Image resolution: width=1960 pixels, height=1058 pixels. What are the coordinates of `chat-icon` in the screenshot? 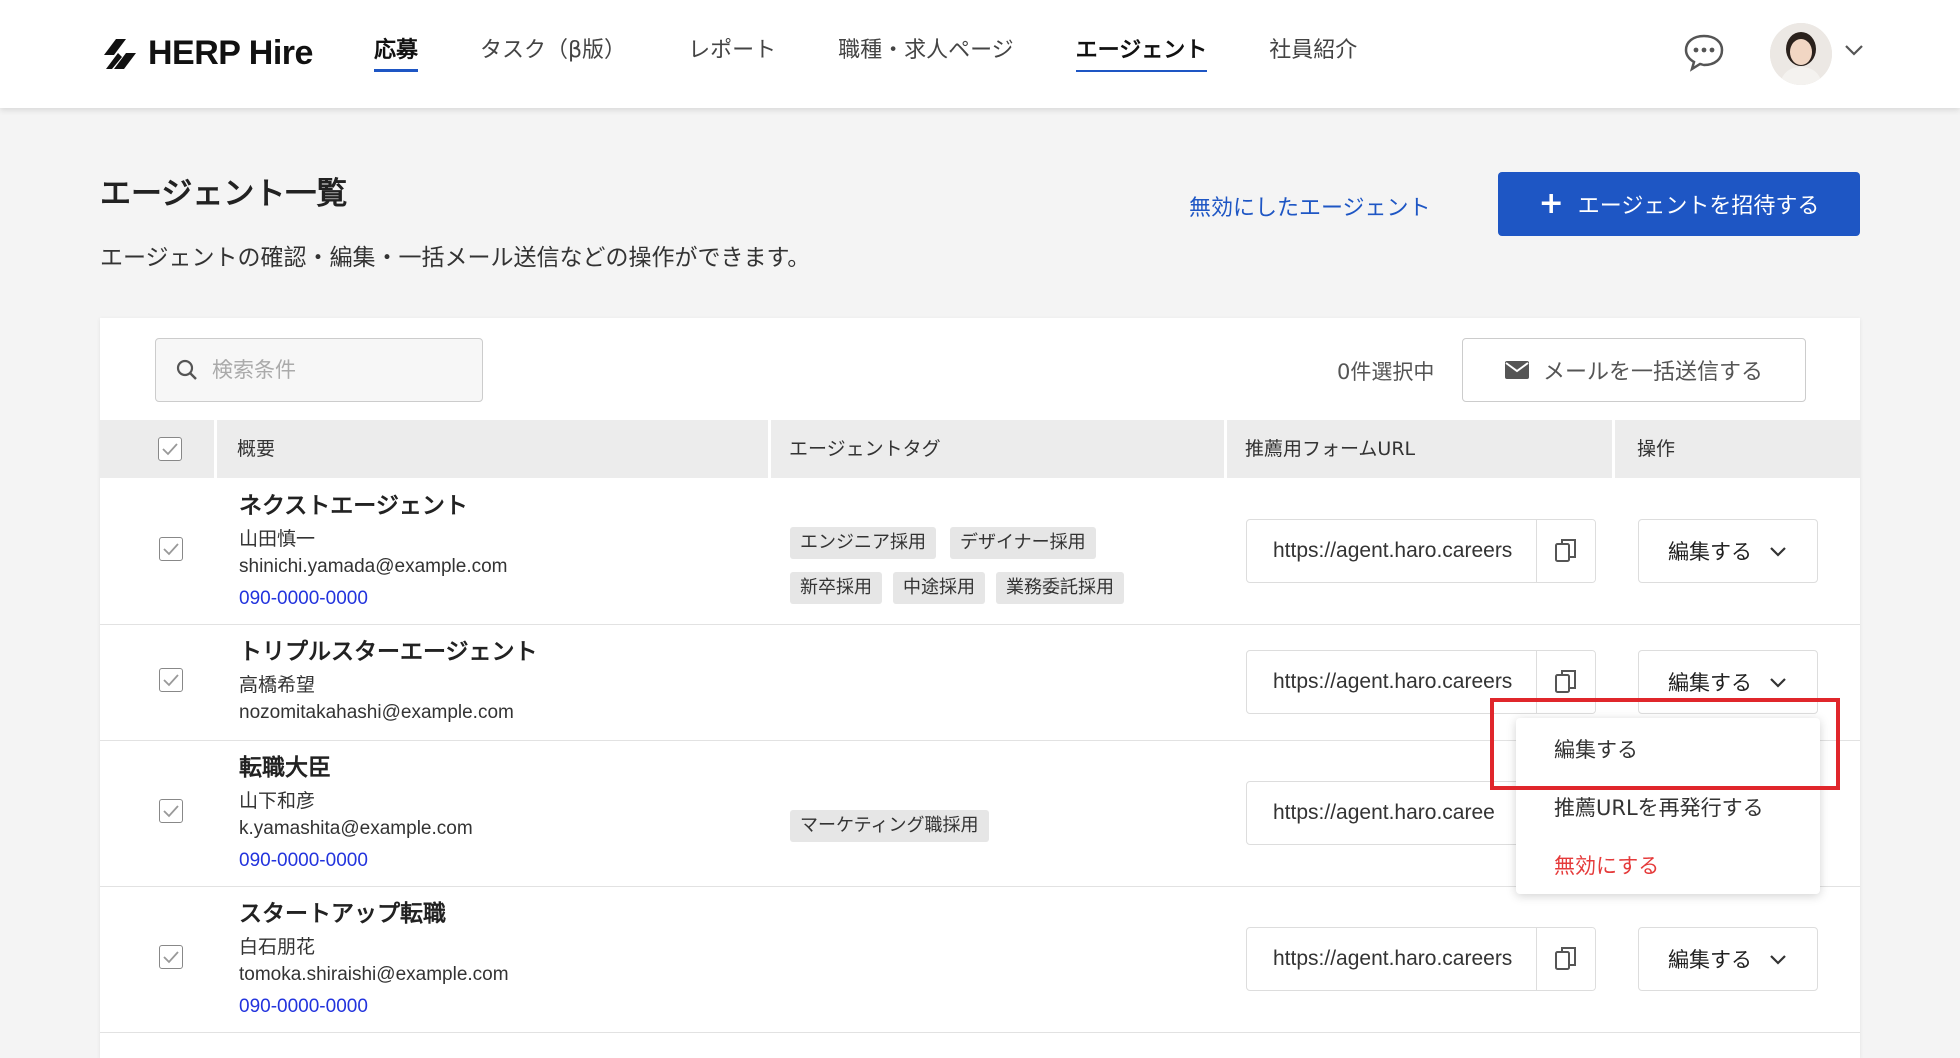 It's located at (1704, 52).